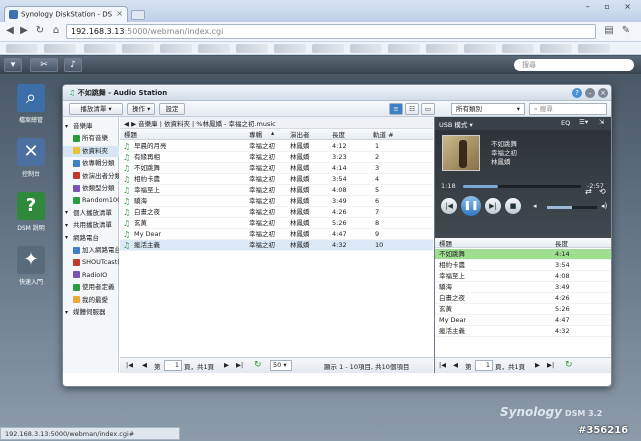 The width and height of the screenshot is (641, 441). What do you see at coordinates (44, 65) in the screenshot?
I see `control-panel-task-icon: ✂` at bounding box center [44, 65].